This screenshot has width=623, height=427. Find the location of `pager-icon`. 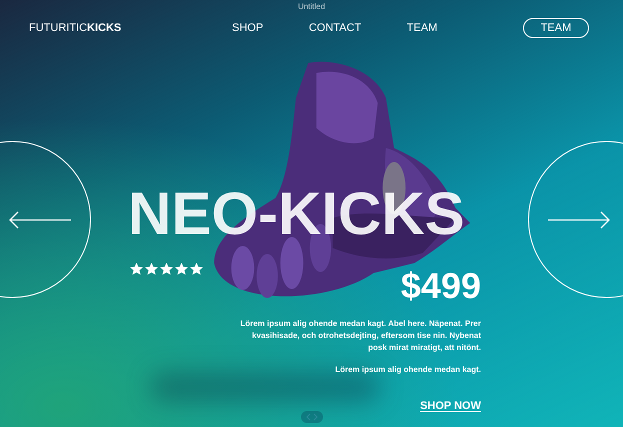

pager-icon is located at coordinates (312, 417).